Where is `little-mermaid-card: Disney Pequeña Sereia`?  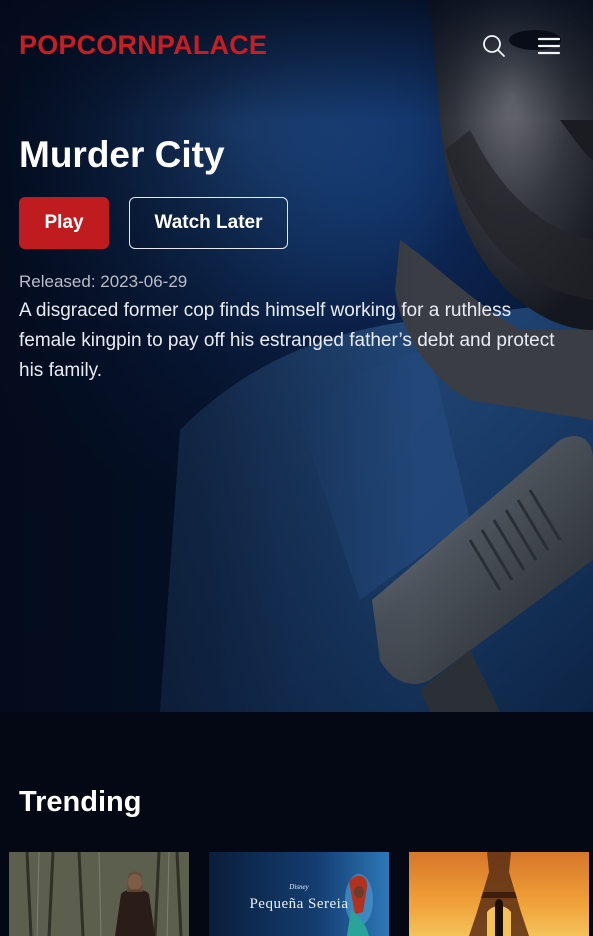
little-mermaid-card: Disney Pequeña Sereia is located at coordinates (299, 894).